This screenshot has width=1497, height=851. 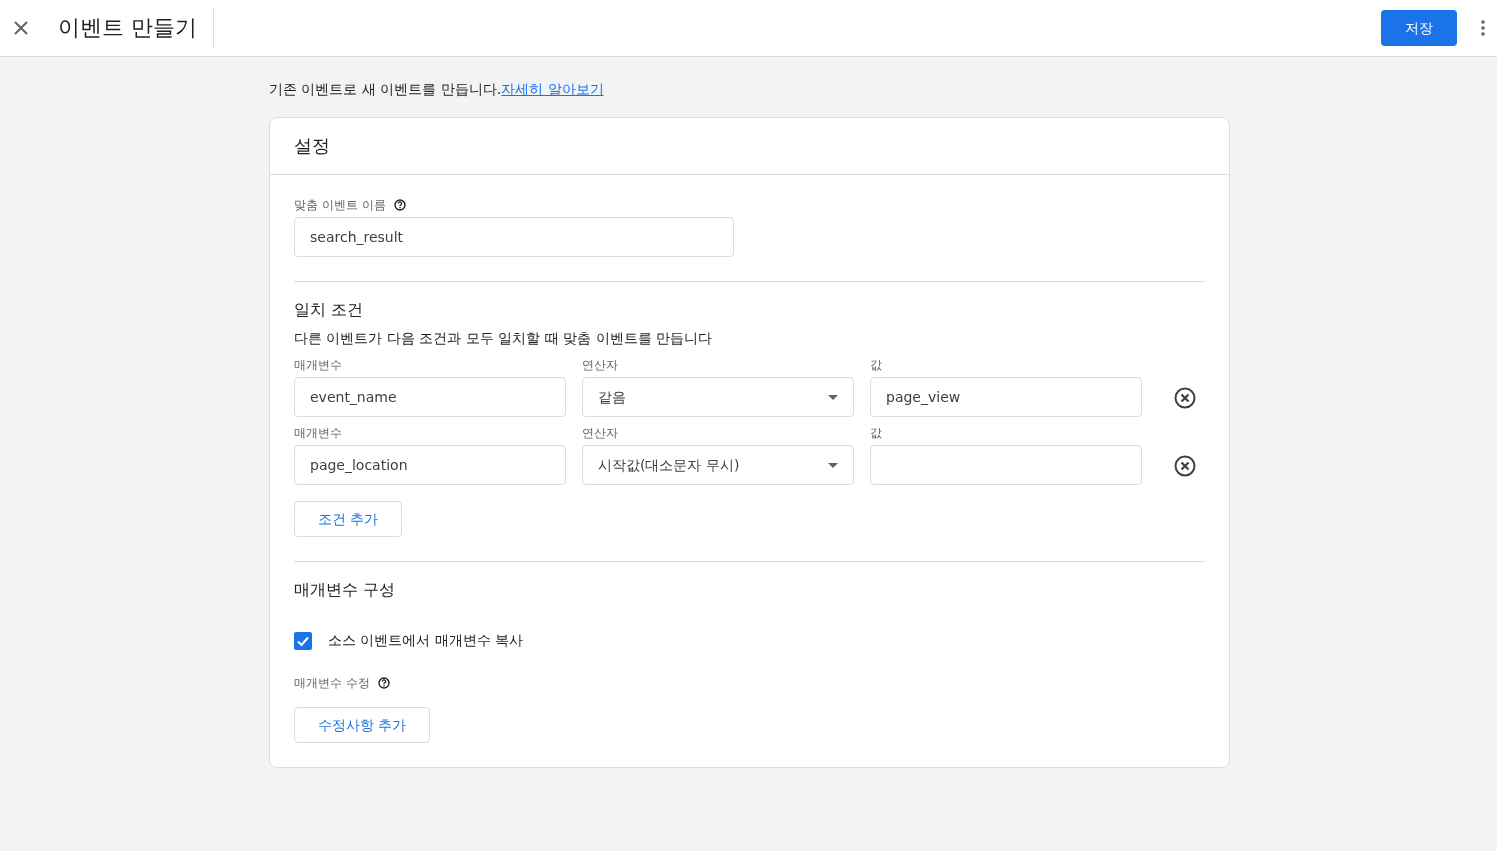 I want to click on checkbox-label: 소스 이벤트에서 매개변수 복사, so click(x=426, y=640).